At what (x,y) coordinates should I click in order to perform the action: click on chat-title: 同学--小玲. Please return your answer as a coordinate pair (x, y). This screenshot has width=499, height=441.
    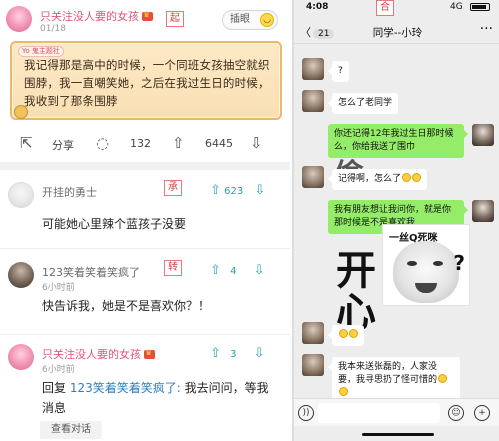
    Looking at the image, I should click on (397, 33).